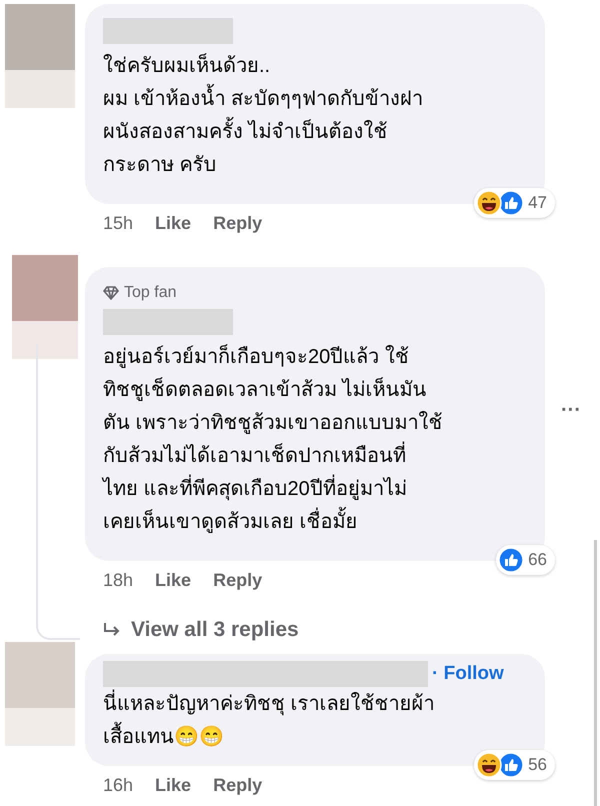  I want to click on timestamp: 16h, so click(118, 785).